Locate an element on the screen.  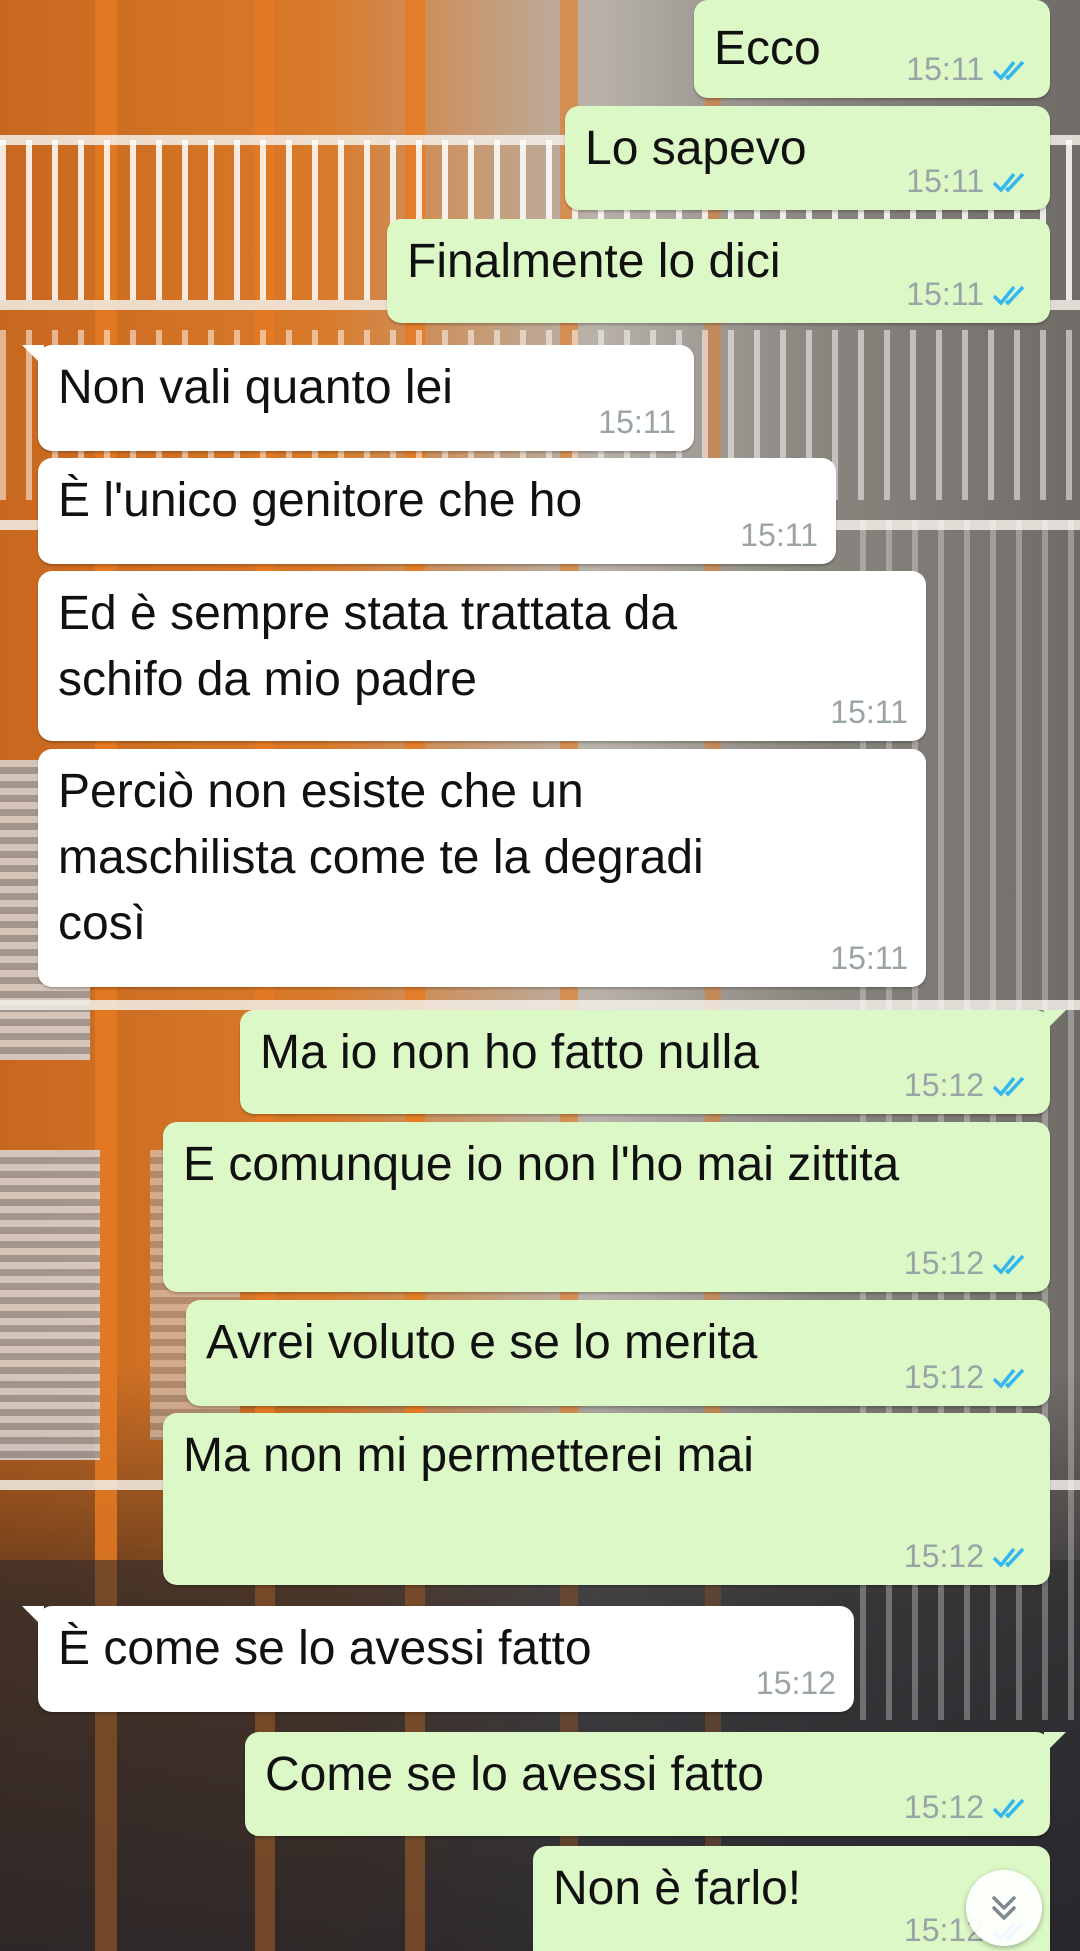
message-bubble-outgoing: Lo sapevo 15:11 is located at coordinates (807, 158).